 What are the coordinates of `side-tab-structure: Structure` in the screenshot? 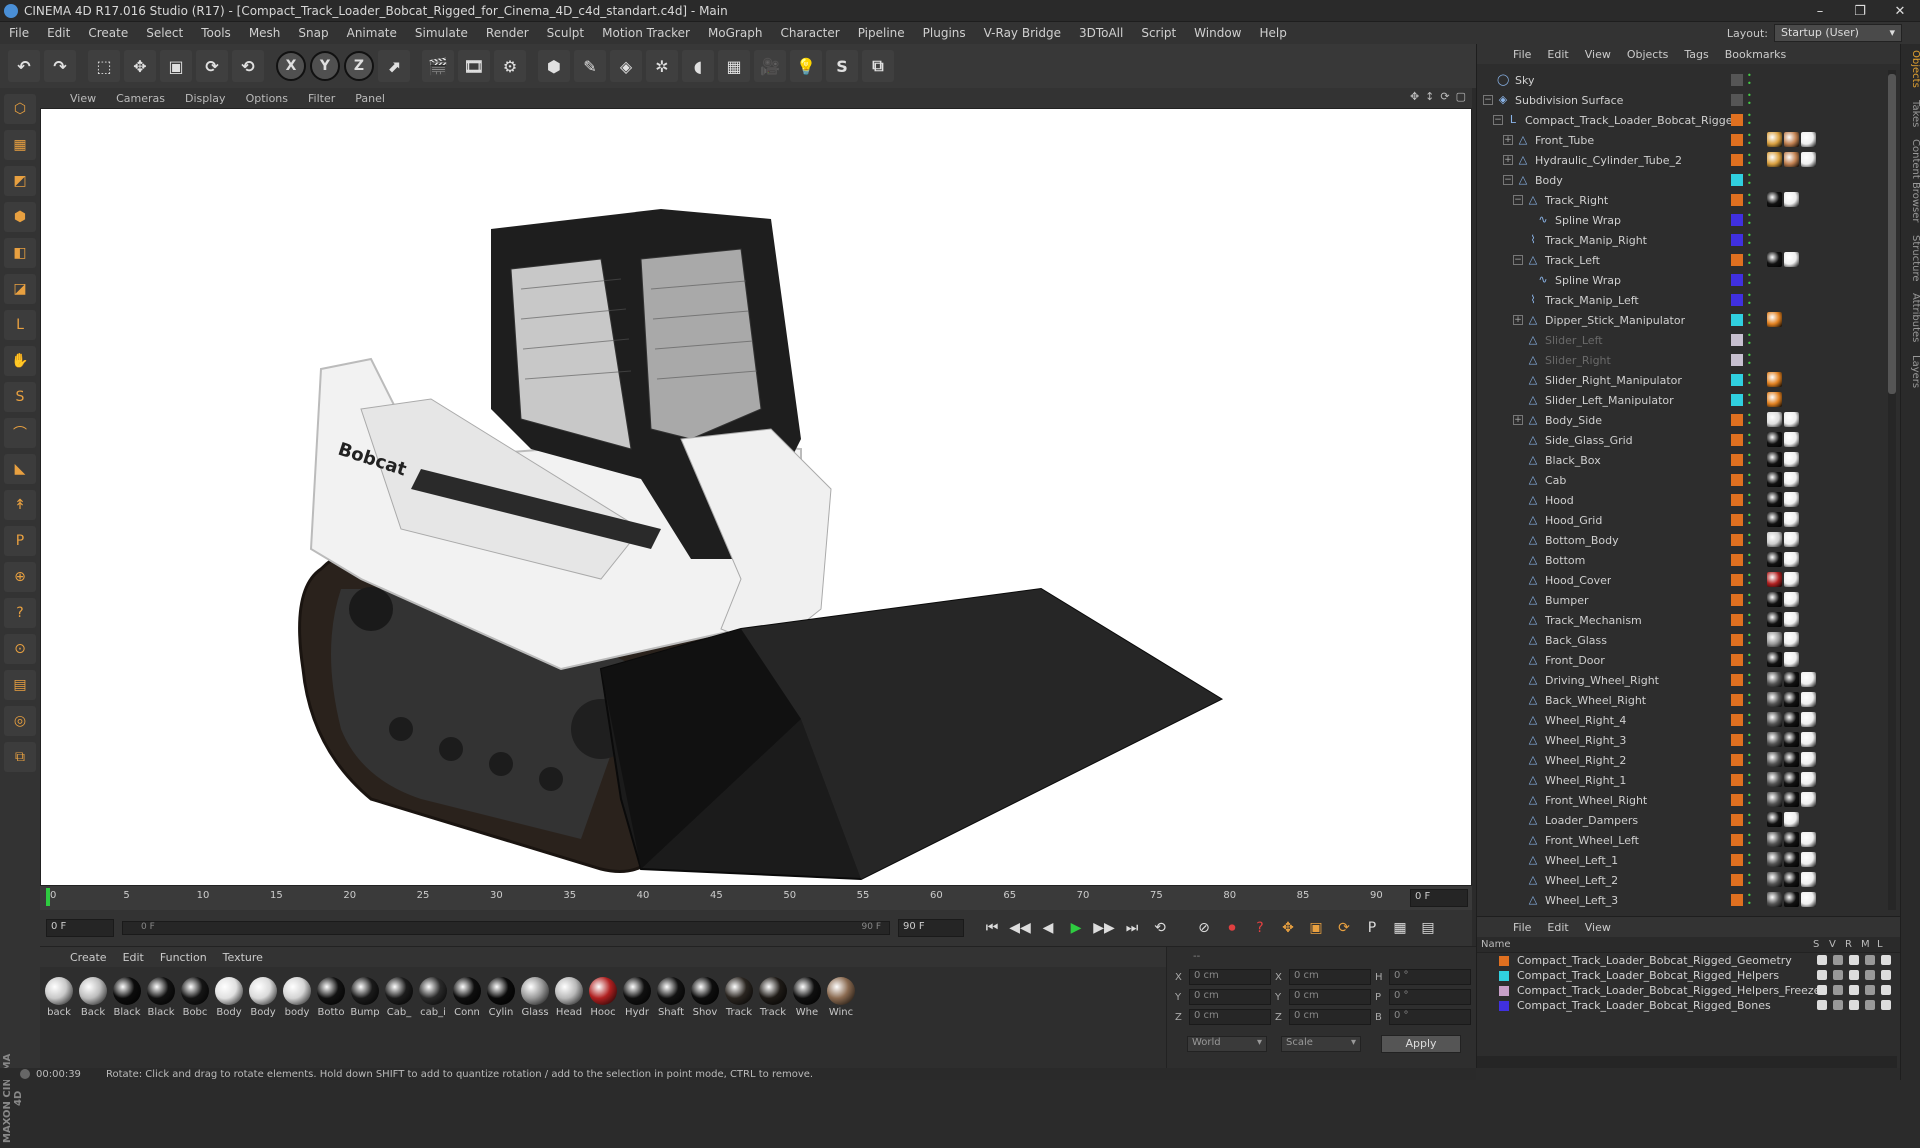 It's located at (1910, 258).